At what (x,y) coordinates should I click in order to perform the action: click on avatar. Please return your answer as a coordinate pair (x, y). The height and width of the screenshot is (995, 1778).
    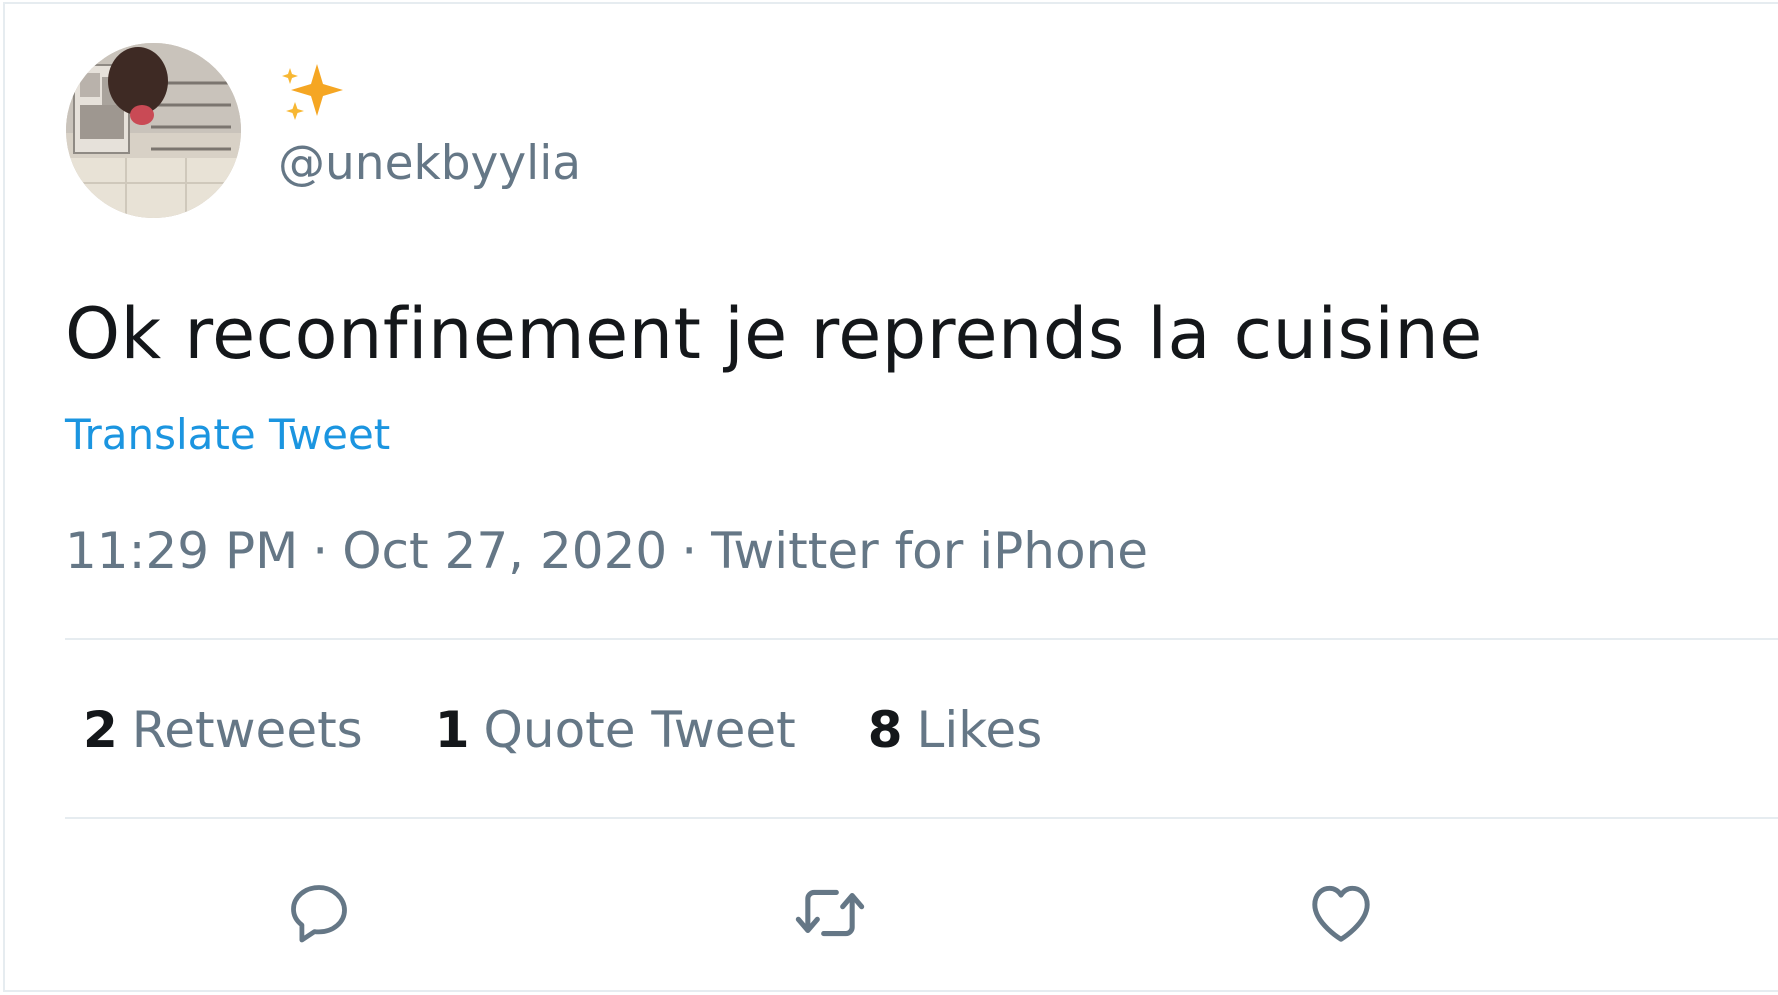
    Looking at the image, I should click on (153, 130).